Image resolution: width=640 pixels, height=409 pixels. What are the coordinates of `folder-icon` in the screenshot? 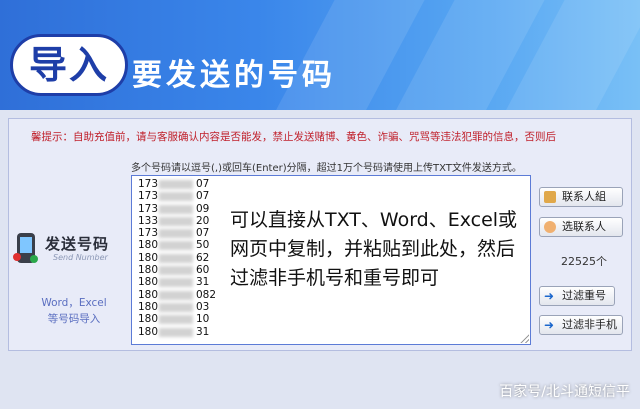 It's located at (550, 197).